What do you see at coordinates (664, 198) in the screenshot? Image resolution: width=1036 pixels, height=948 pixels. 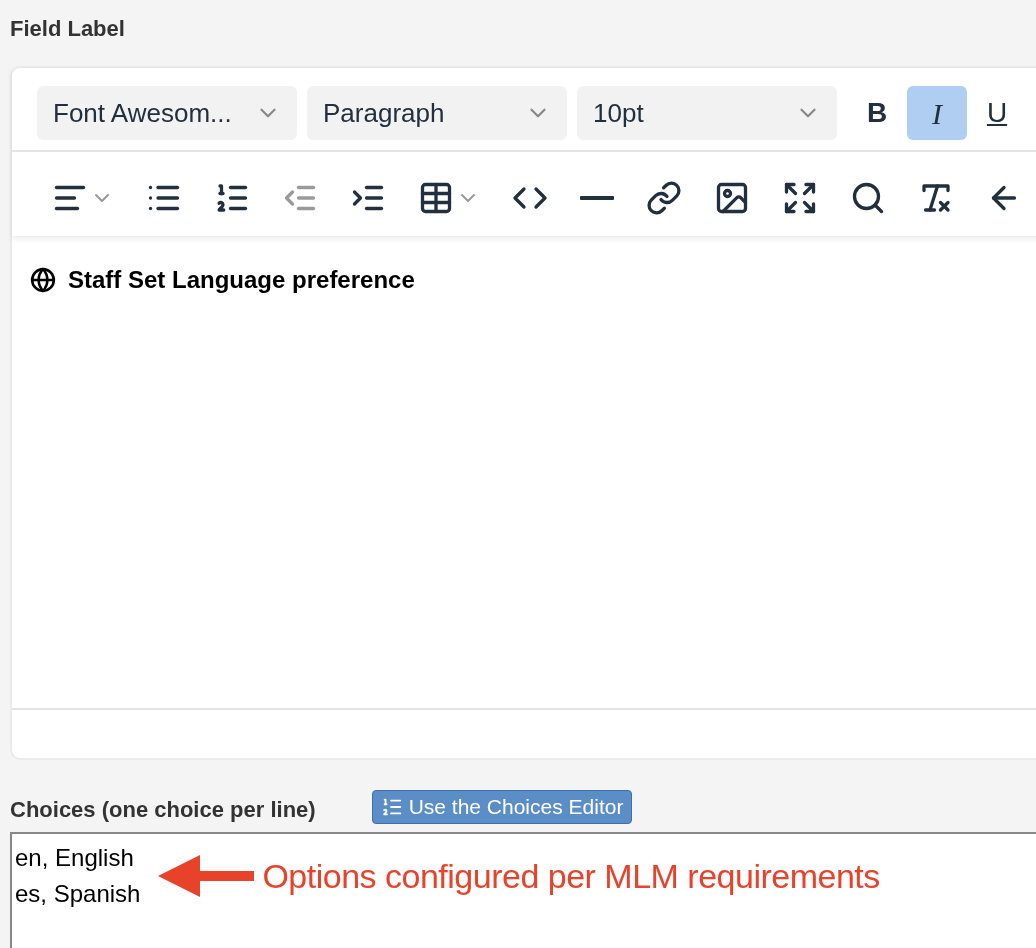 I see `link-icon` at bounding box center [664, 198].